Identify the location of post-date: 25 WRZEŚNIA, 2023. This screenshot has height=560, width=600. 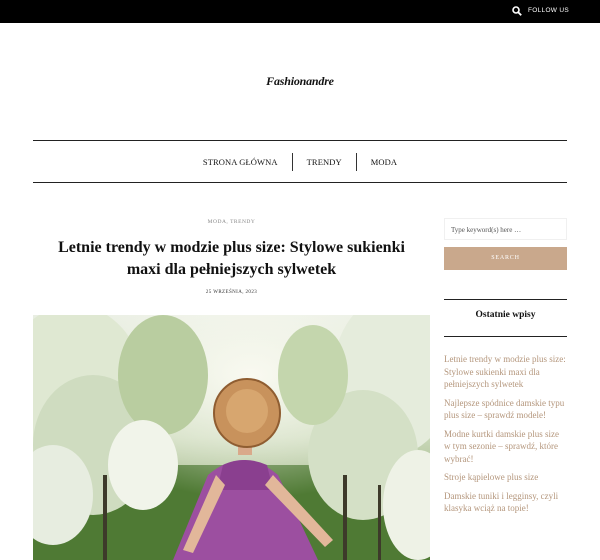
(231, 292).